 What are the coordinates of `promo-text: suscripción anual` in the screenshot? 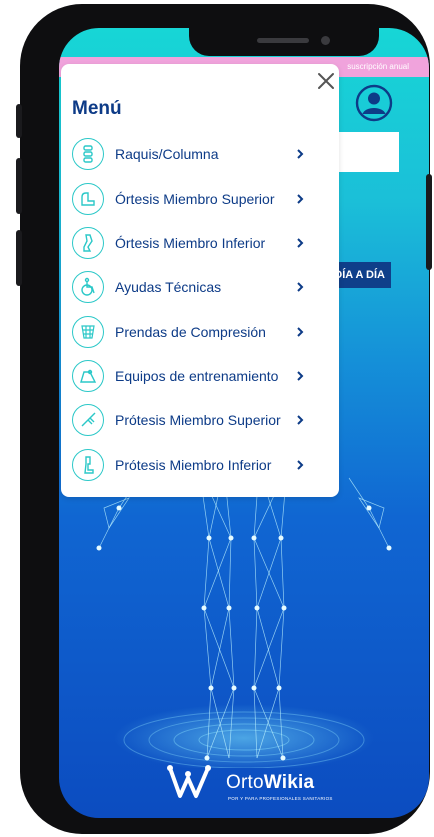 It's located at (378, 66).